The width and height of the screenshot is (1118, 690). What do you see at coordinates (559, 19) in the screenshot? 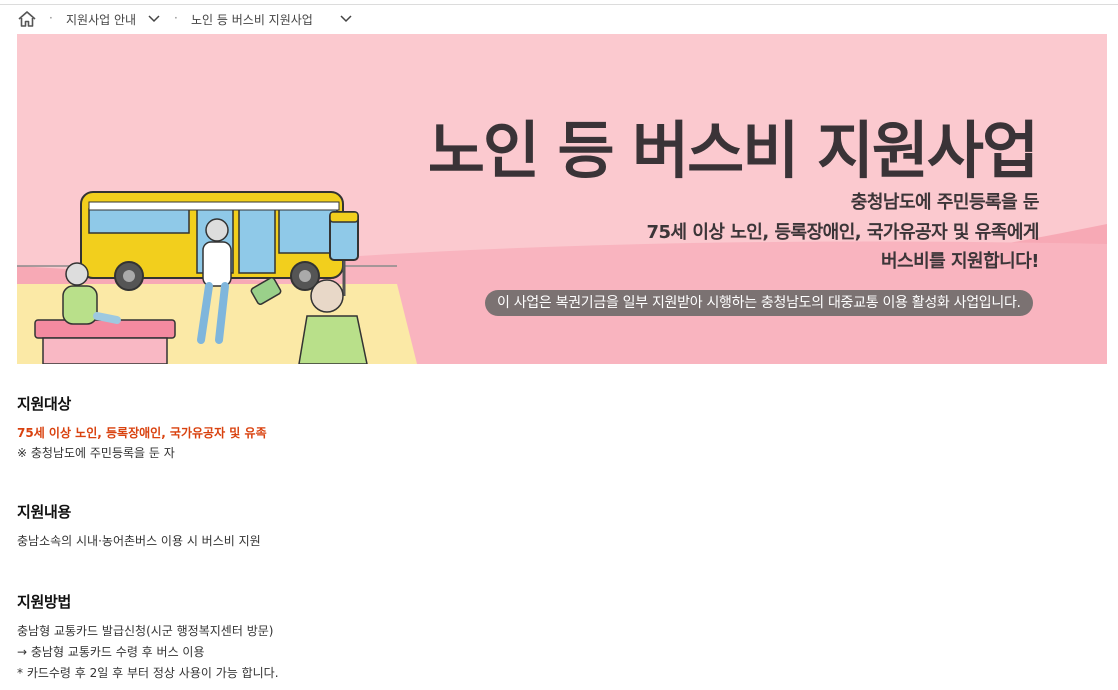
I see `breadcrumb: · 지원사업 안내 · 노인 등 버스비 지원사업` at bounding box center [559, 19].